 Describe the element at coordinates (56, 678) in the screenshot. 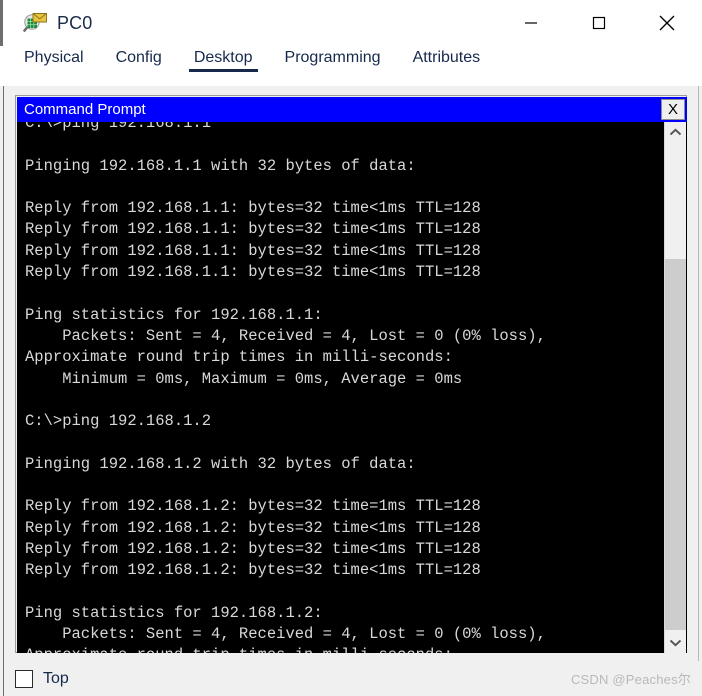

I see `top-checkbox-label: Top` at that location.